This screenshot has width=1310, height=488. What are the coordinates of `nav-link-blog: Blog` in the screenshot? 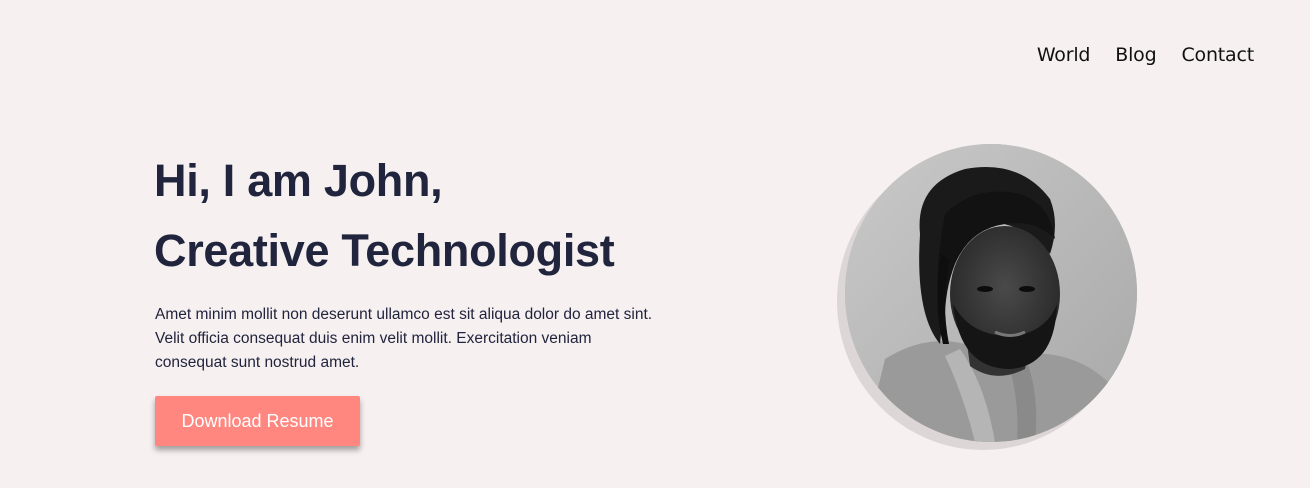 It's located at (1135, 55).